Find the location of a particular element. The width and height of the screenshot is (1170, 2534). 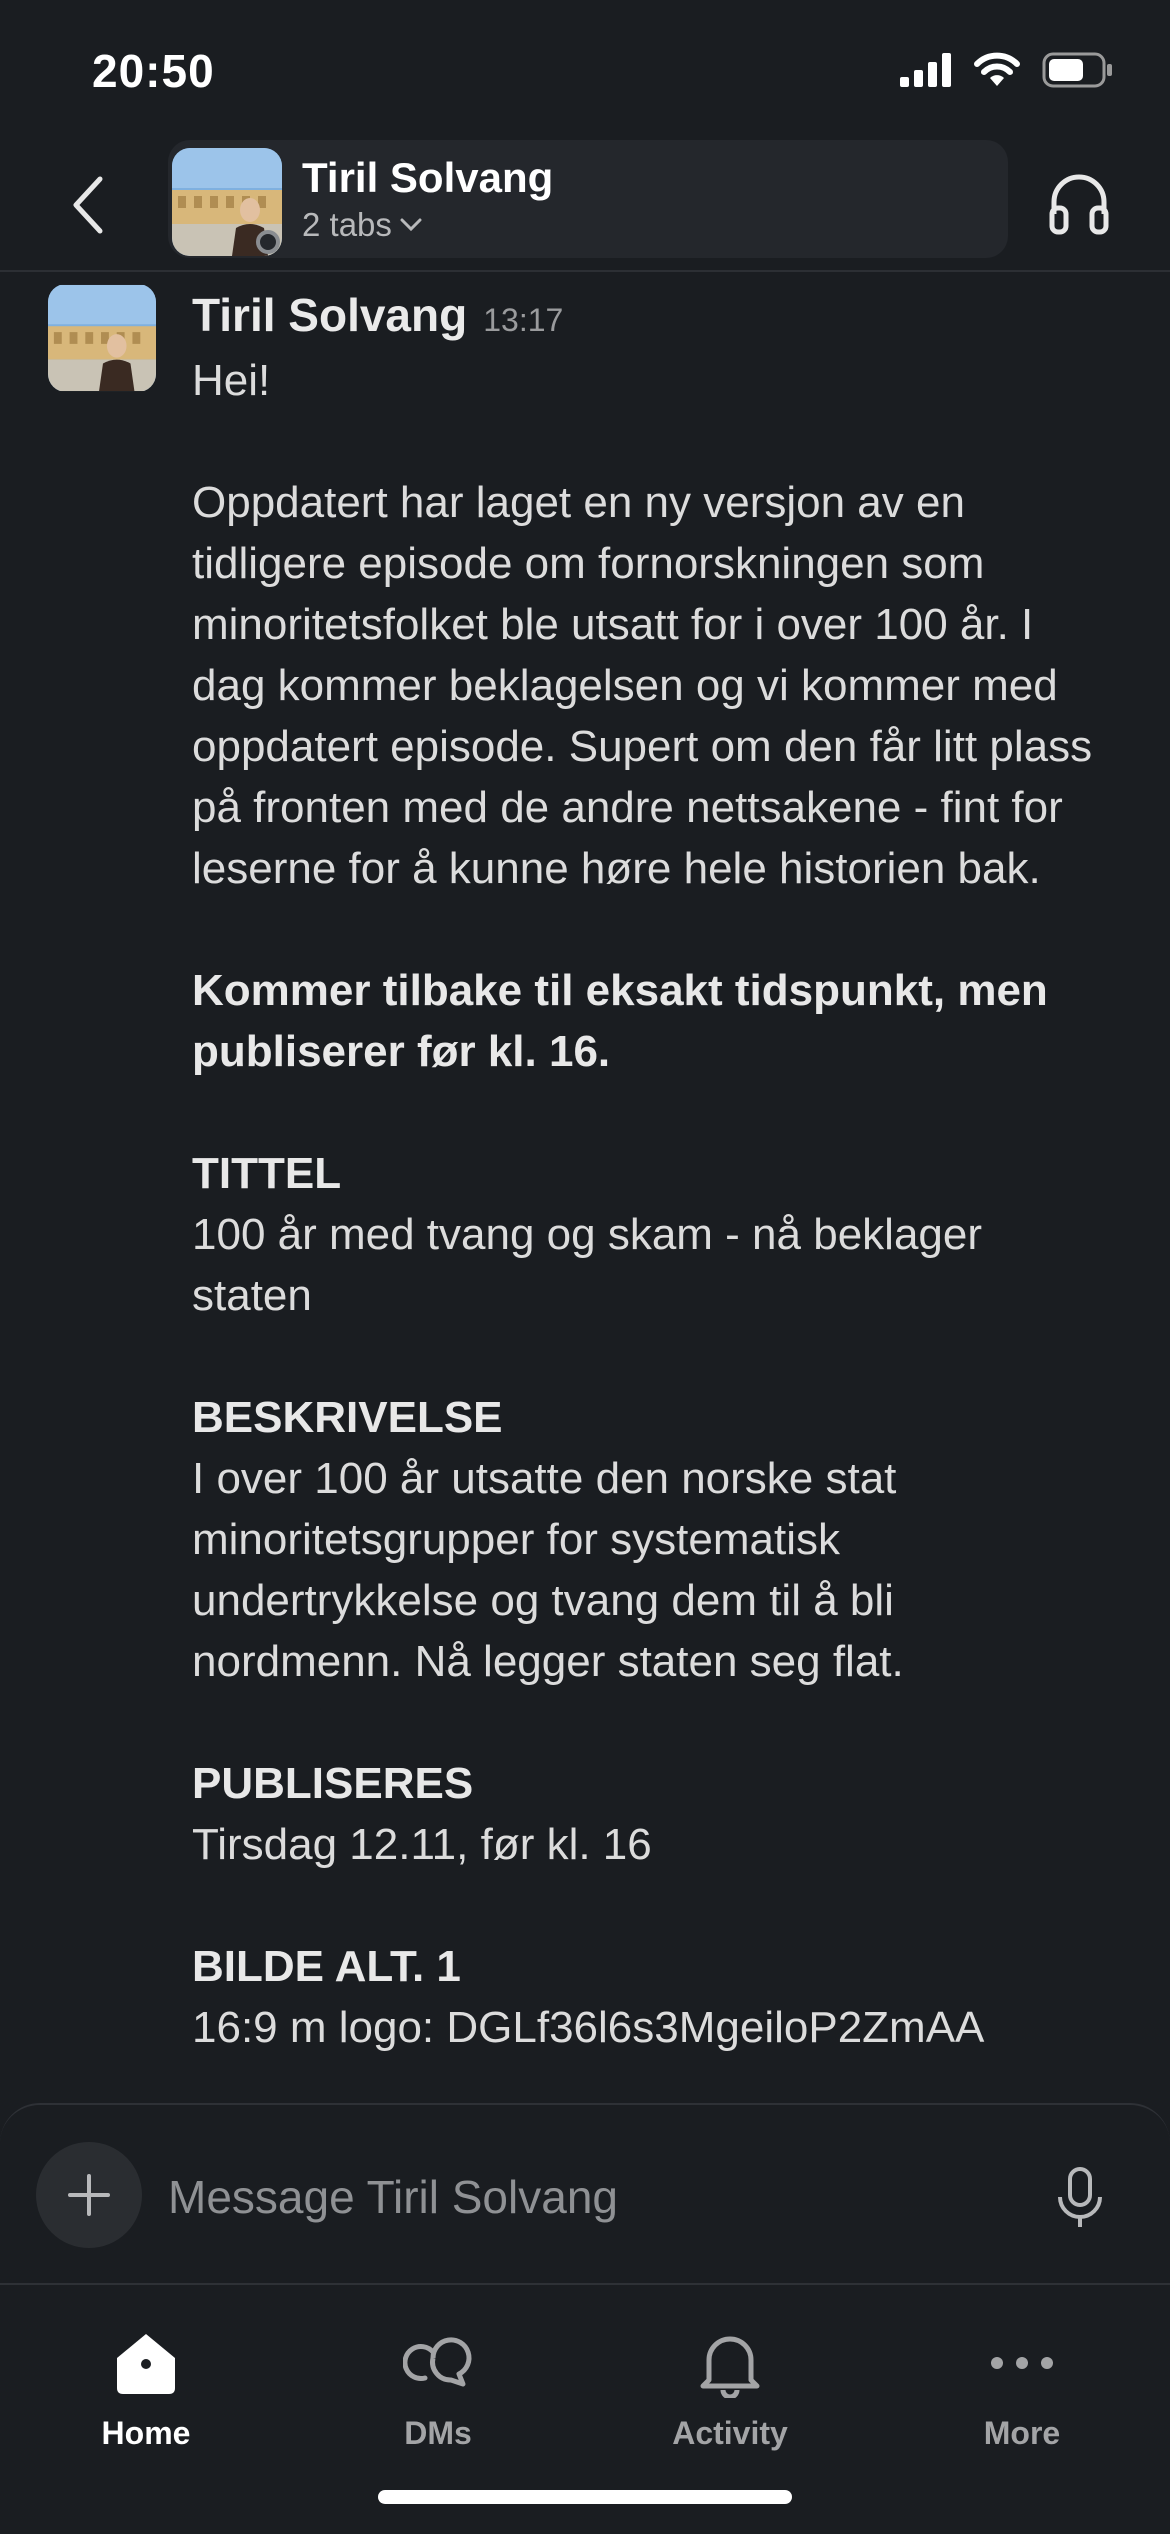

avatar is located at coordinates (102, 338).